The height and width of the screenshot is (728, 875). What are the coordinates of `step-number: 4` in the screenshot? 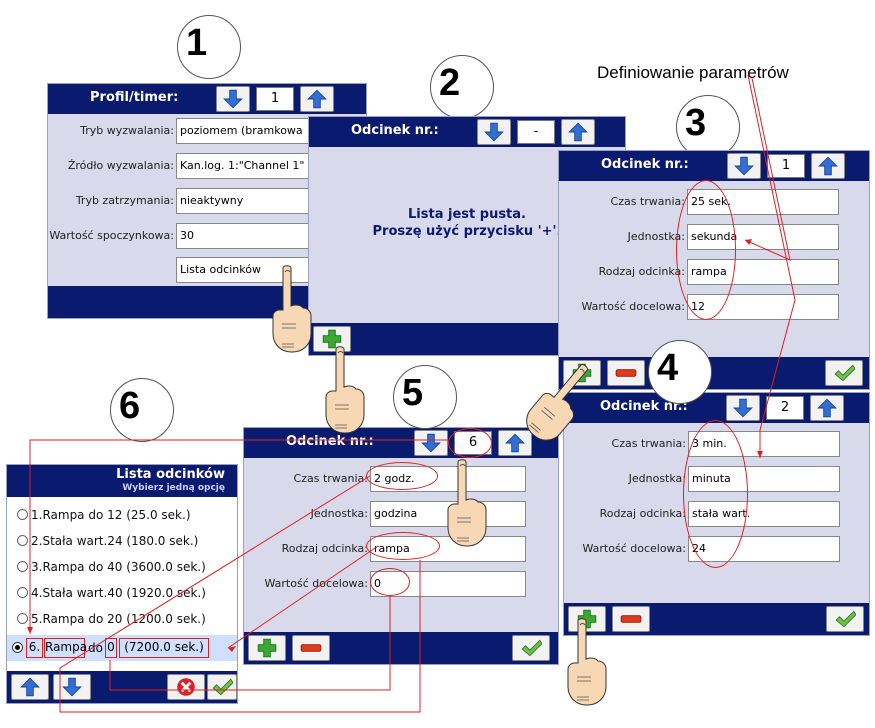 It's located at (680, 372).